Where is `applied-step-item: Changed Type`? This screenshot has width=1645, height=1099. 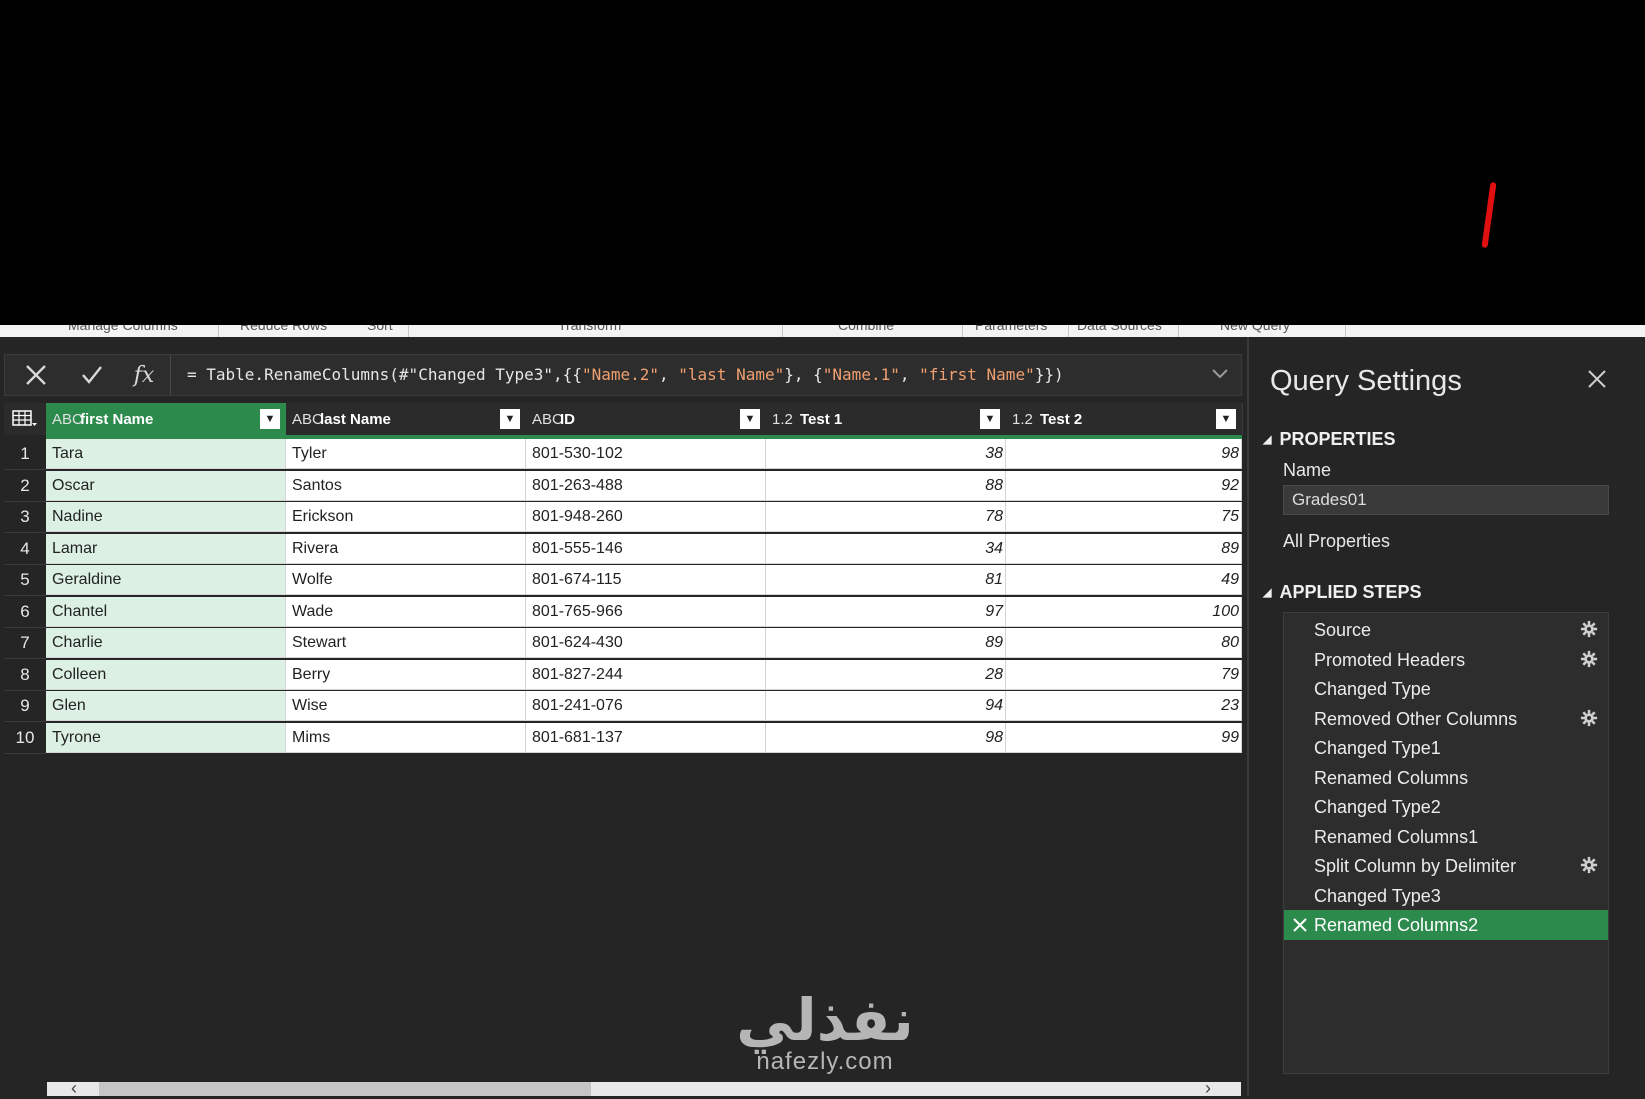
applied-step-item: Changed Type is located at coordinates (1446, 689).